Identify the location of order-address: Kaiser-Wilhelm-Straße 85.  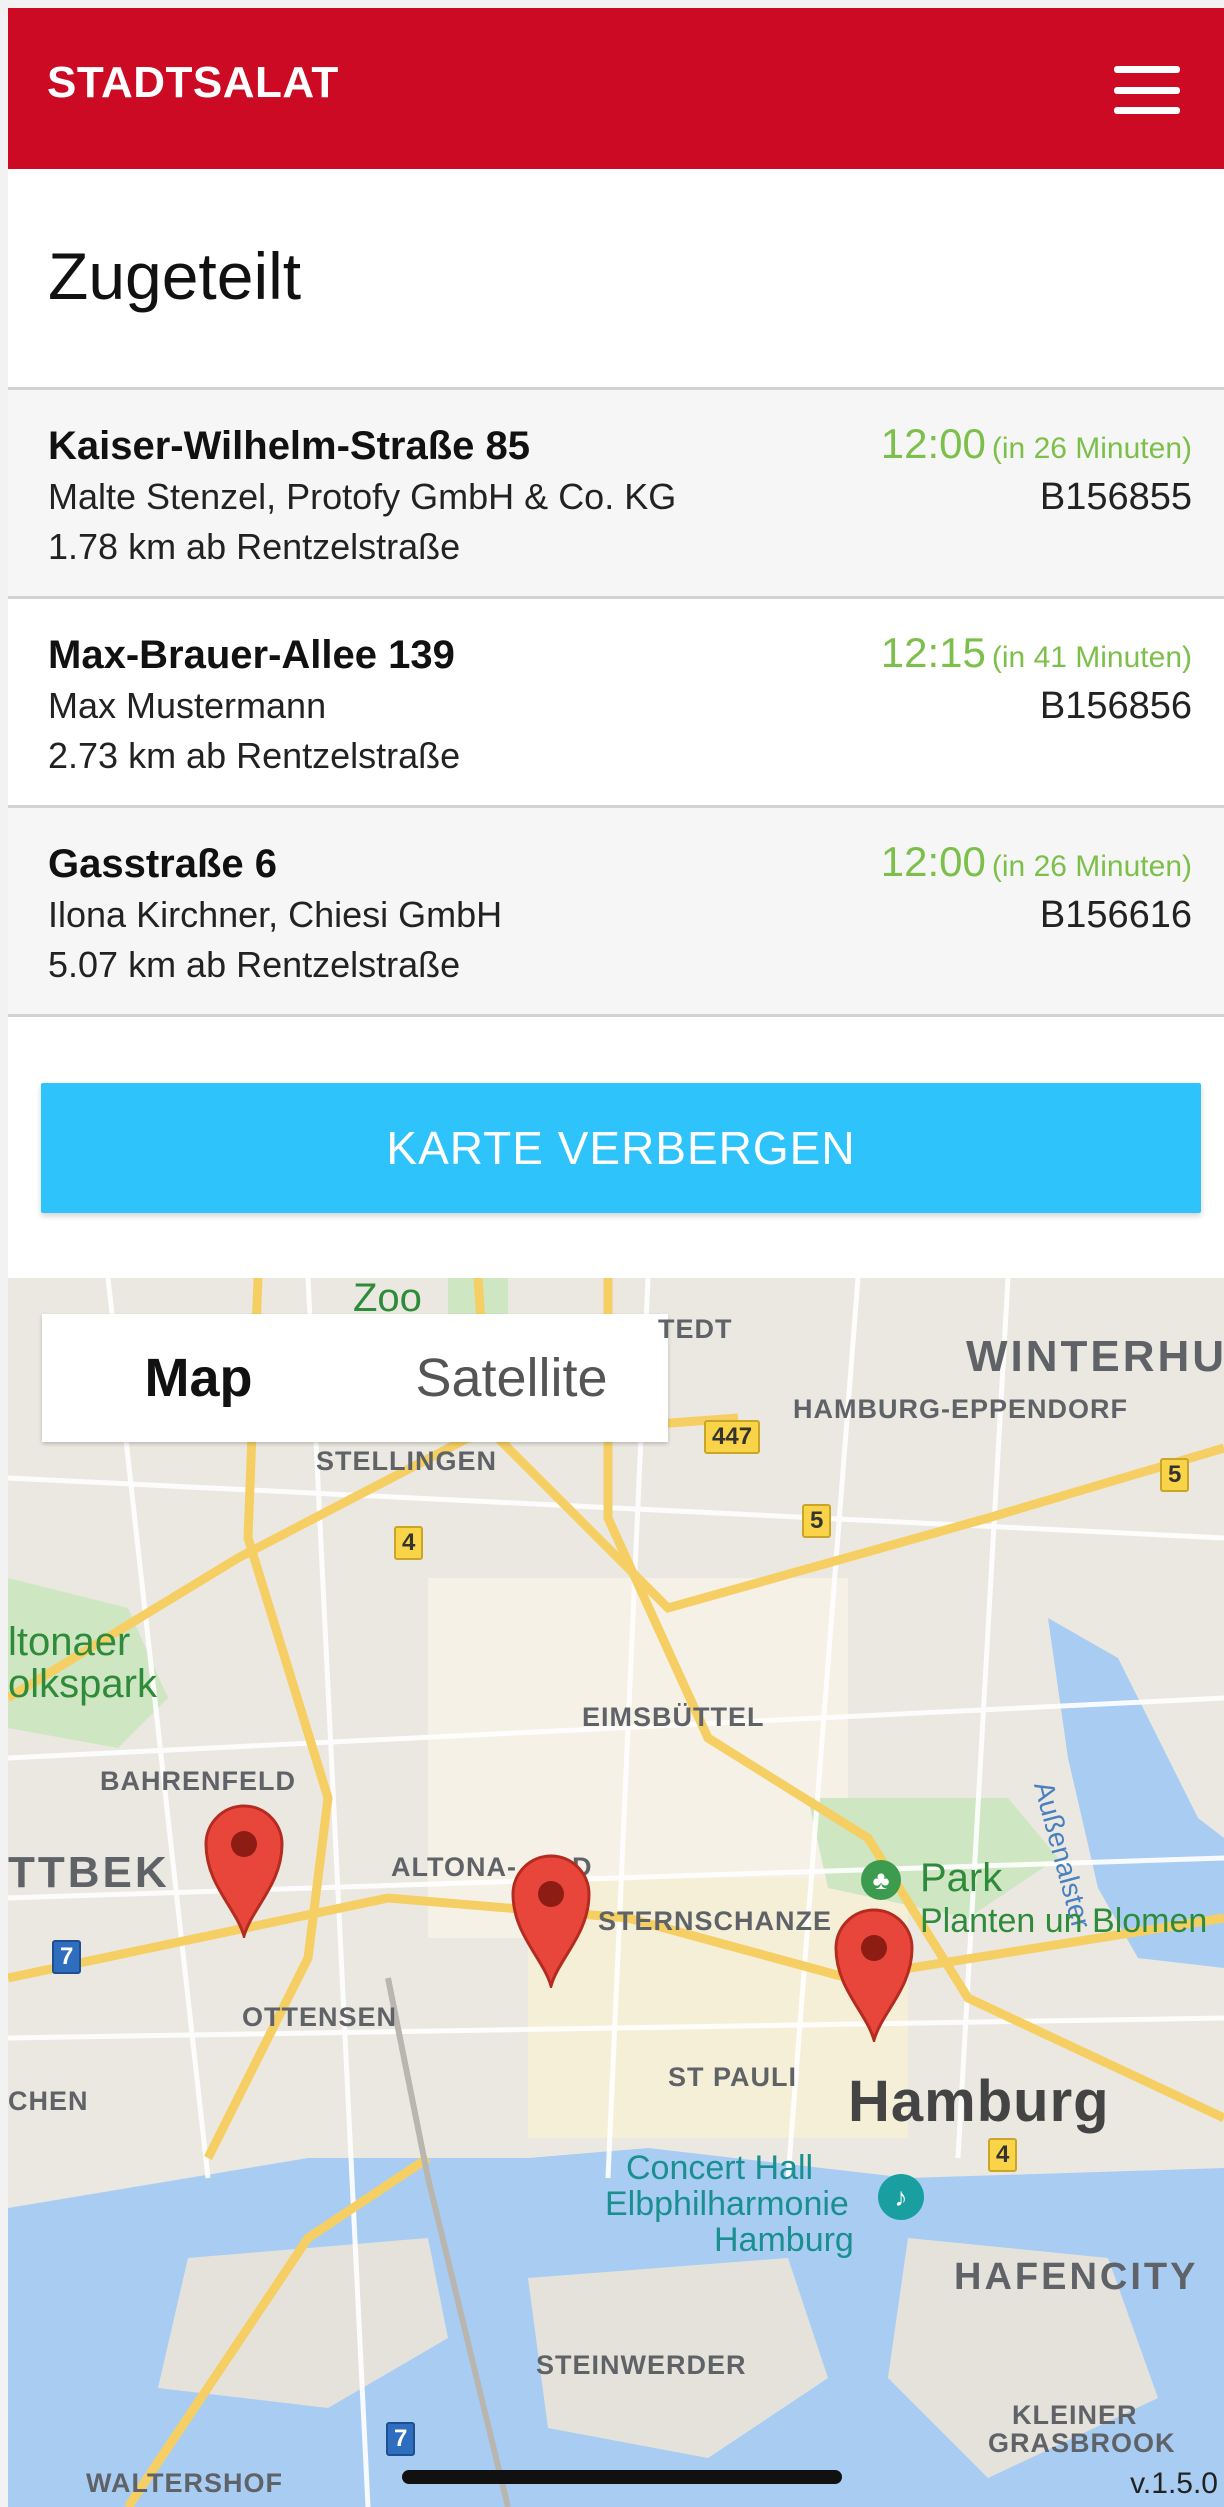
(289, 446).